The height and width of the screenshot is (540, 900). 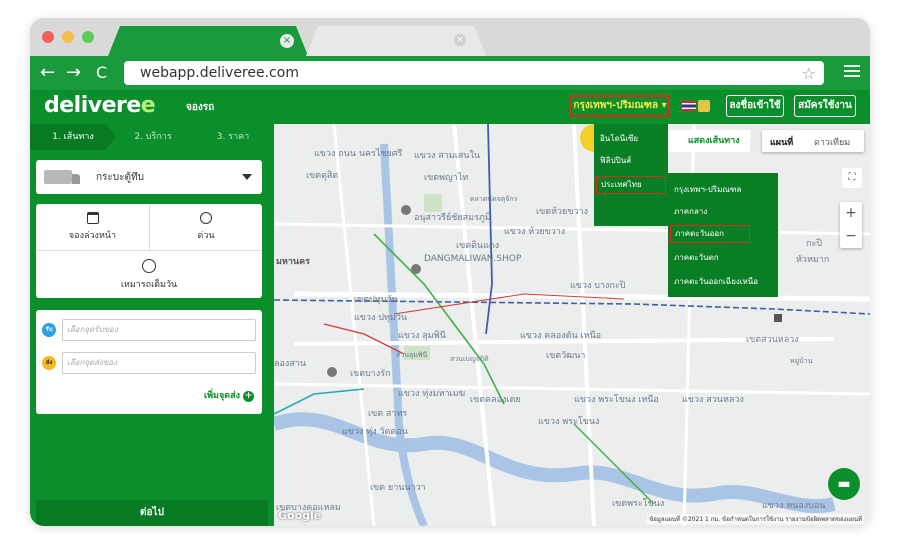 What do you see at coordinates (814, 244) in the screenshot?
I see `map-label: กะปิ` at bounding box center [814, 244].